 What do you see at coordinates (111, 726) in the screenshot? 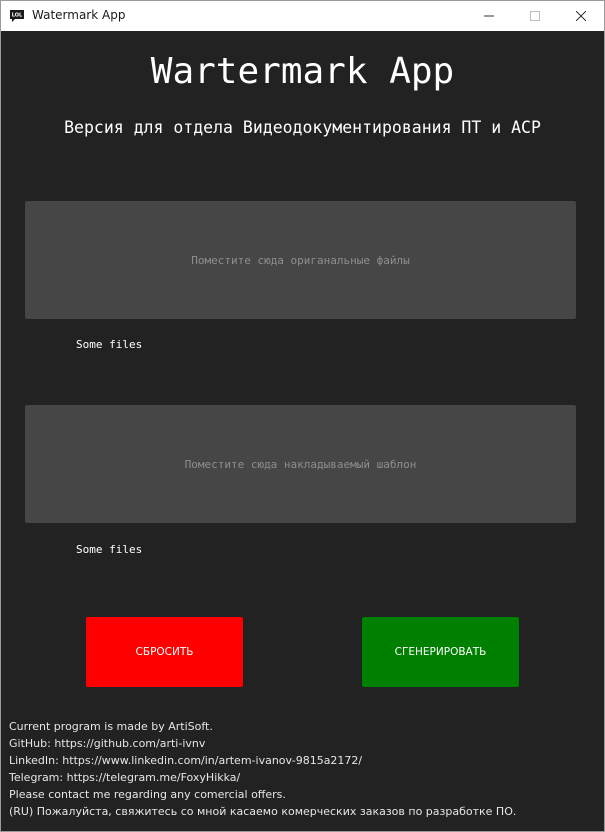
I see `footer-credit: Current program is made by ArtiSoft.` at bounding box center [111, 726].